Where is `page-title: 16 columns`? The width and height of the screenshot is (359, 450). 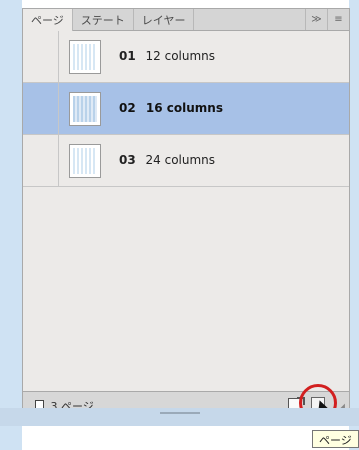
page-title: 16 columns is located at coordinates (184, 108).